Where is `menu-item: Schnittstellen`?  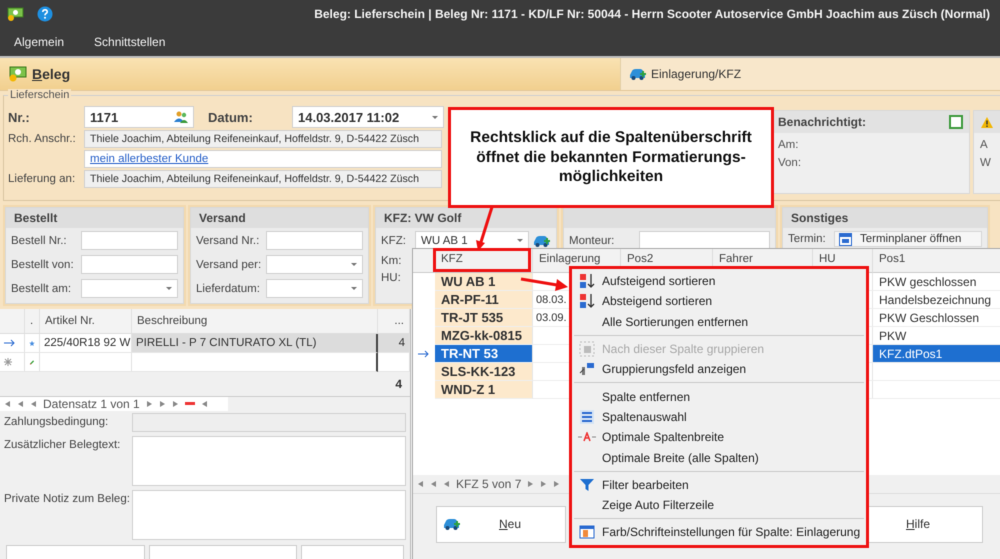 menu-item: Schnittstellen is located at coordinates (130, 42).